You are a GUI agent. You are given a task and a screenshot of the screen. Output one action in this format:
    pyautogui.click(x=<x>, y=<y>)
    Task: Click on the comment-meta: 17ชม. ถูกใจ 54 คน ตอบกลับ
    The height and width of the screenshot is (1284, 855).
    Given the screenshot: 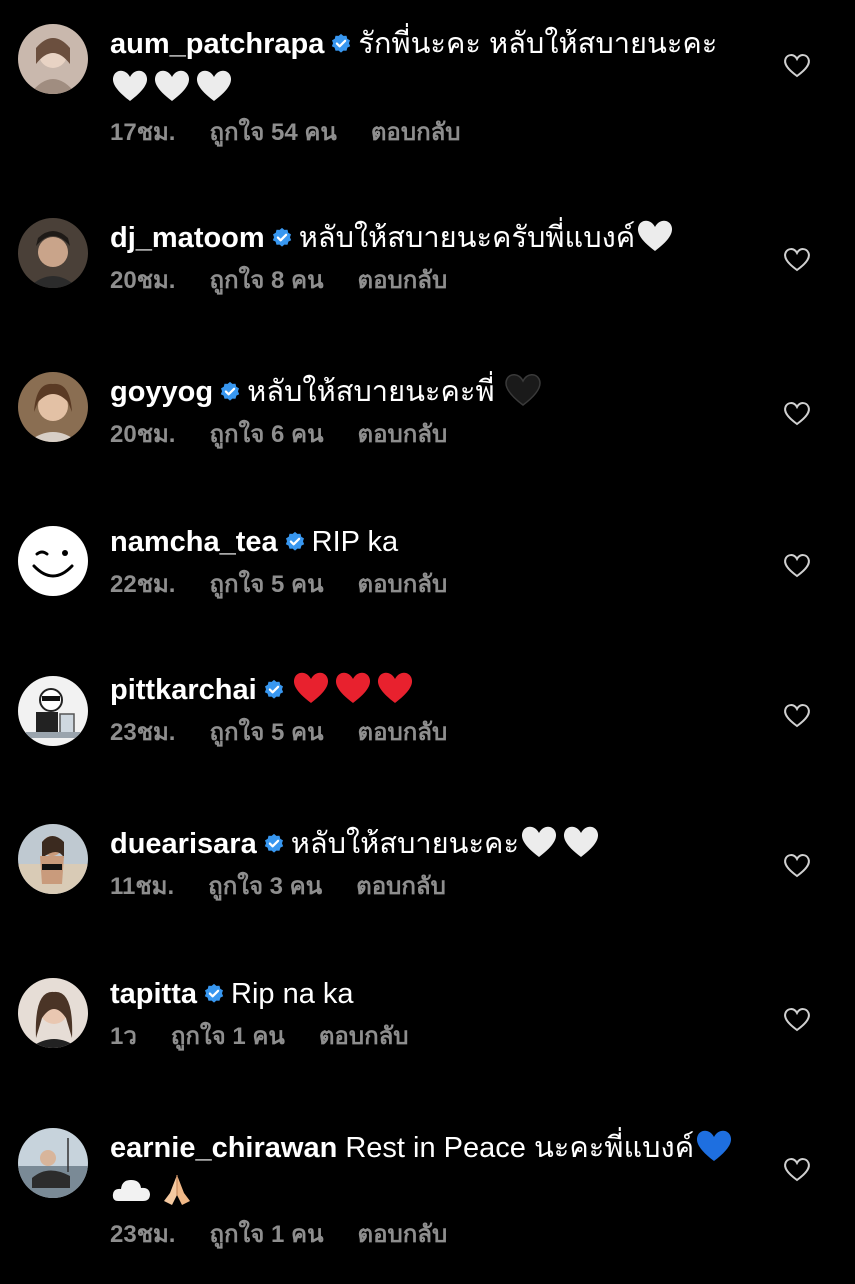 What is the action you would take?
    pyautogui.click(x=430, y=133)
    